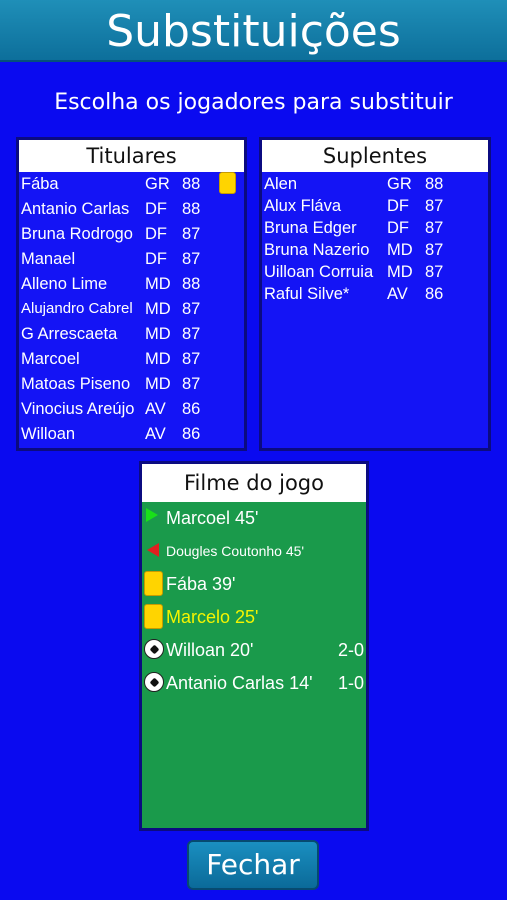 The width and height of the screenshot is (507, 900). What do you see at coordinates (40, 184) in the screenshot?
I see `player-name: Fába` at bounding box center [40, 184].